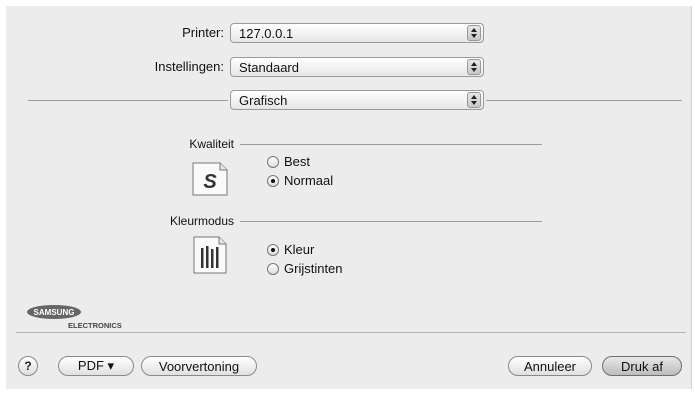 Image resolution: width=695 pixels, height=393 pixels. What do you see at coordinates (86, 319) in the screenshot?
I see `samsung-logo: SAMSUNG ELECTRONICS` at bounding box center [86, 319].